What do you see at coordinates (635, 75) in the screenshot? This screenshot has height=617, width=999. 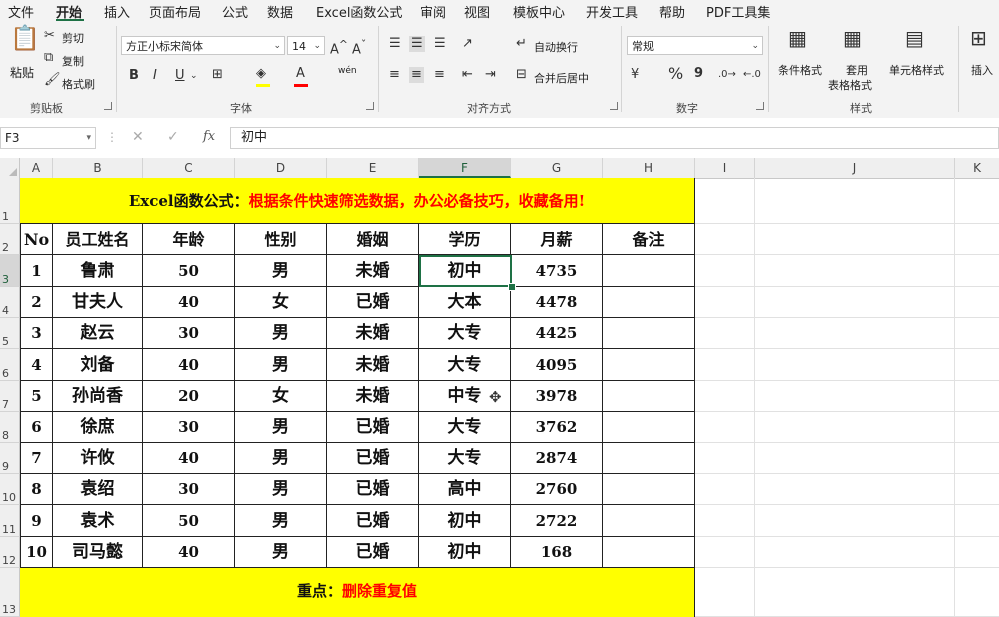 I see `currency-icon: ¥` at bounding box center [635, 75].